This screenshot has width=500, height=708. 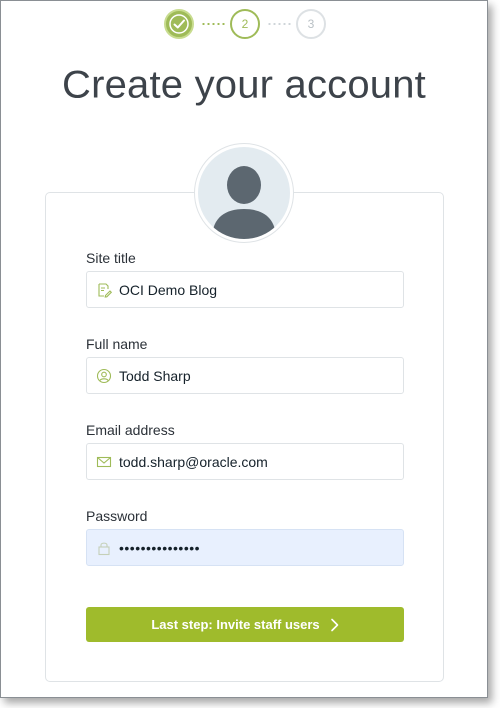 I want to click on user-circle-icon, so click(x=103, y=376).